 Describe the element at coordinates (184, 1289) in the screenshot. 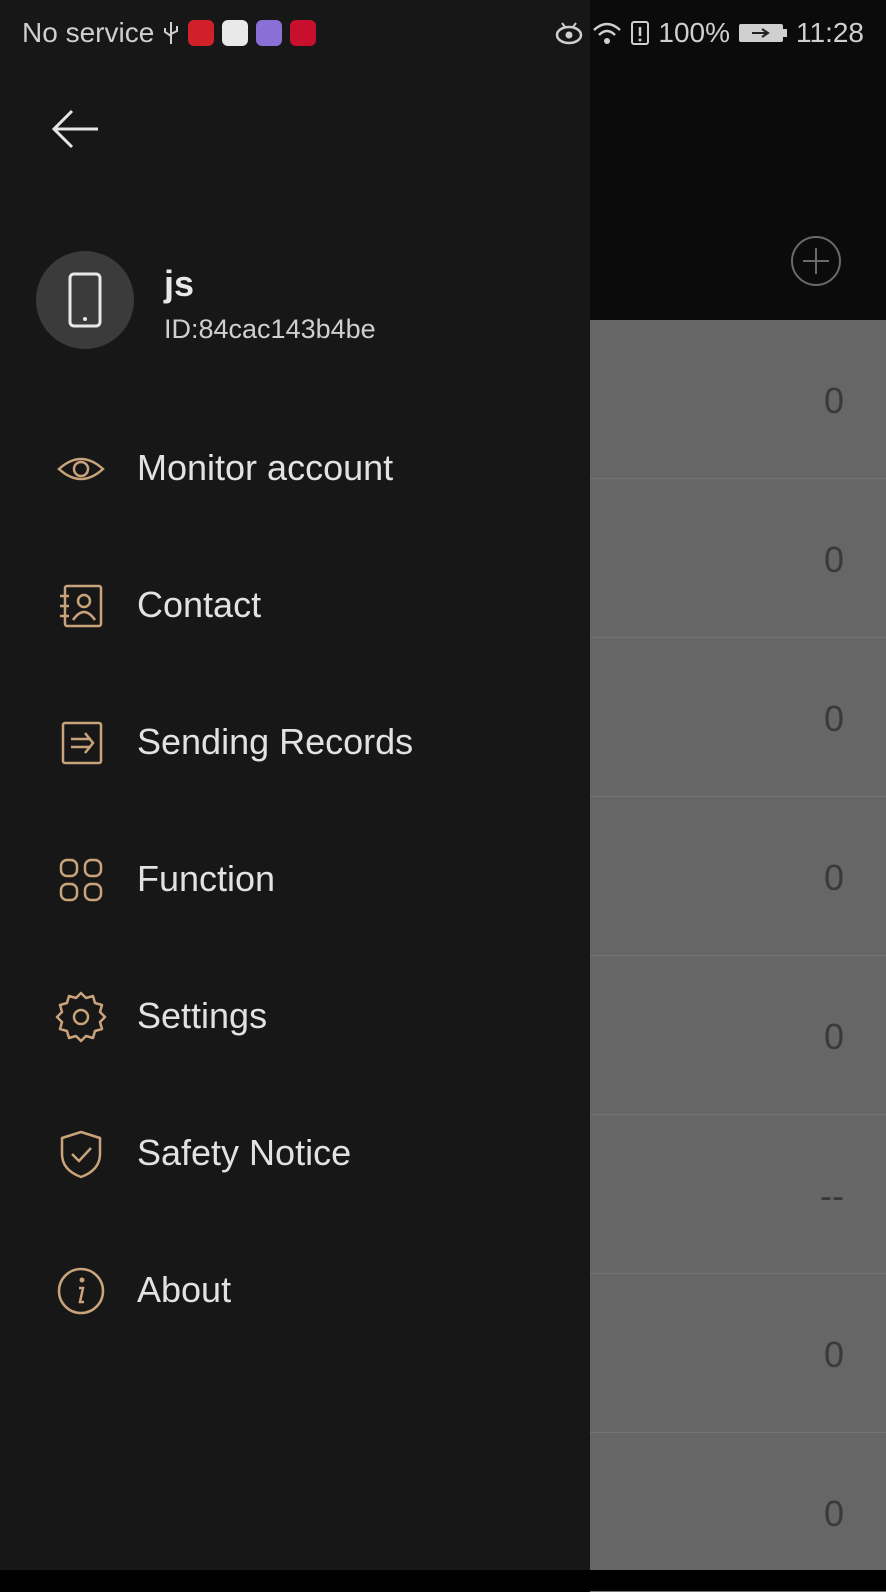

I see `menu-item-label: About` at that location.